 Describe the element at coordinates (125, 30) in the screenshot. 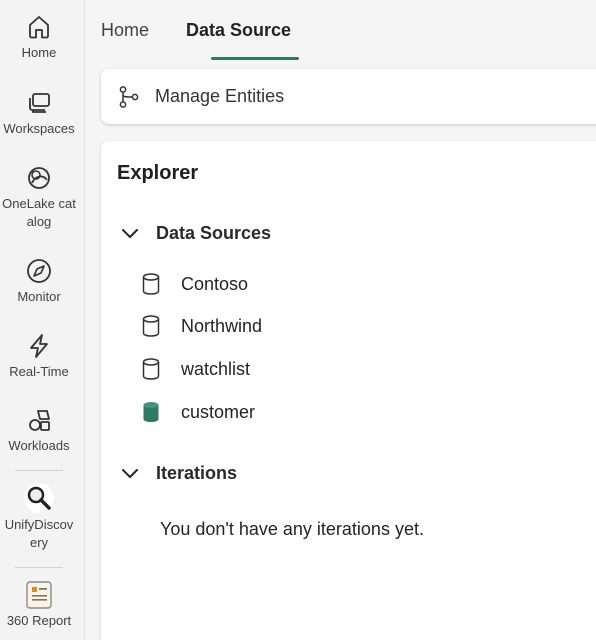

I see `tab-home: Home` at that location.